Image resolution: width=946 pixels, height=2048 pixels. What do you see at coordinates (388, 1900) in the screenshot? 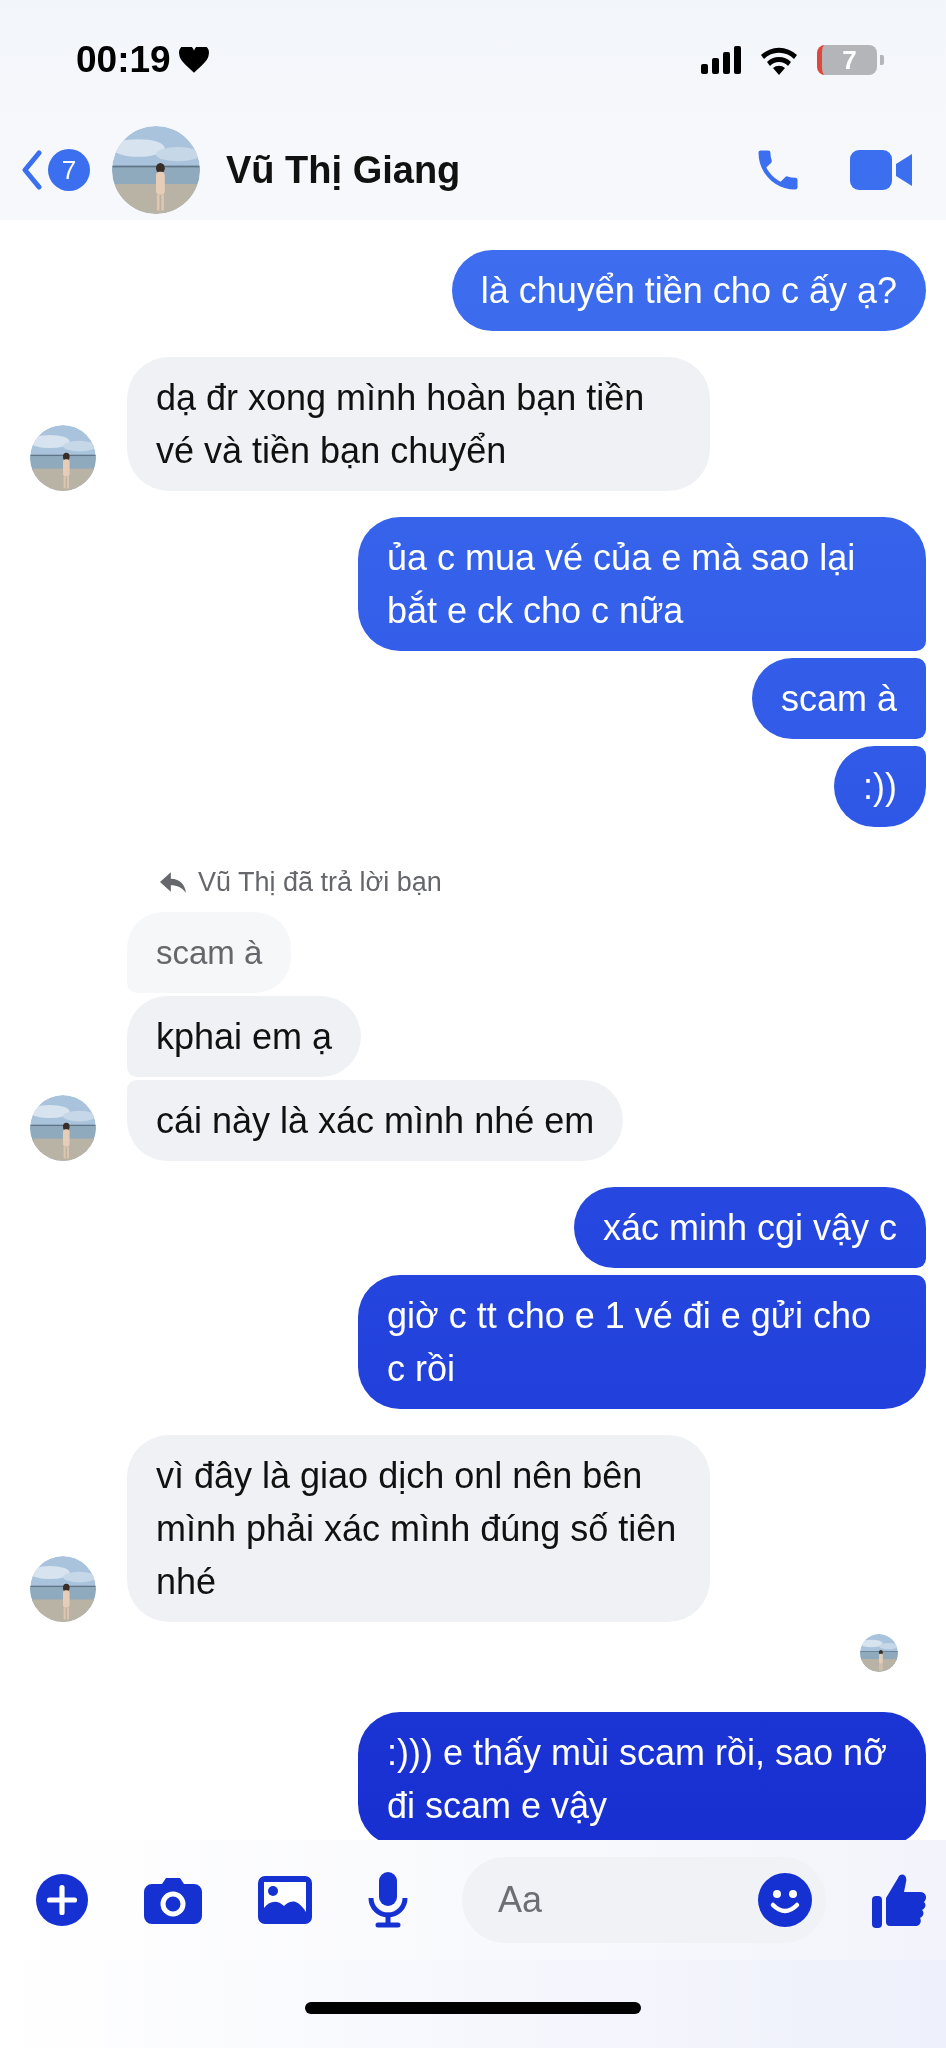
I see `microphone-icon` at bounding box center [388, 1900].